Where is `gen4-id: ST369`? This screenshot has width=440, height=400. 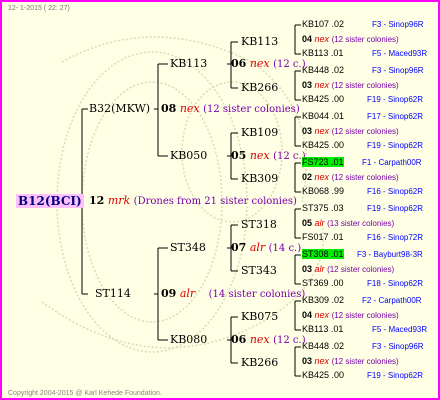
gen4-id: ST369 is located at coordinates (315, 283).